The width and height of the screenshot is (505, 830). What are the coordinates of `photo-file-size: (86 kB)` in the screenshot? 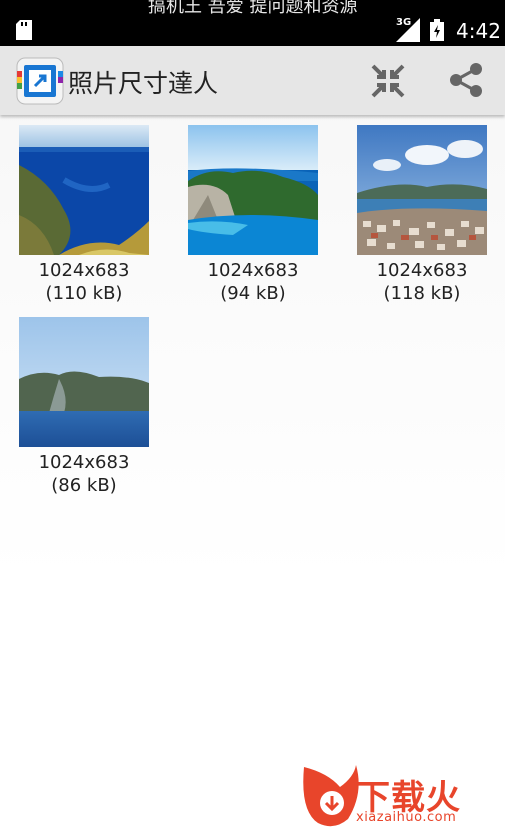 It's located at (84, 485).